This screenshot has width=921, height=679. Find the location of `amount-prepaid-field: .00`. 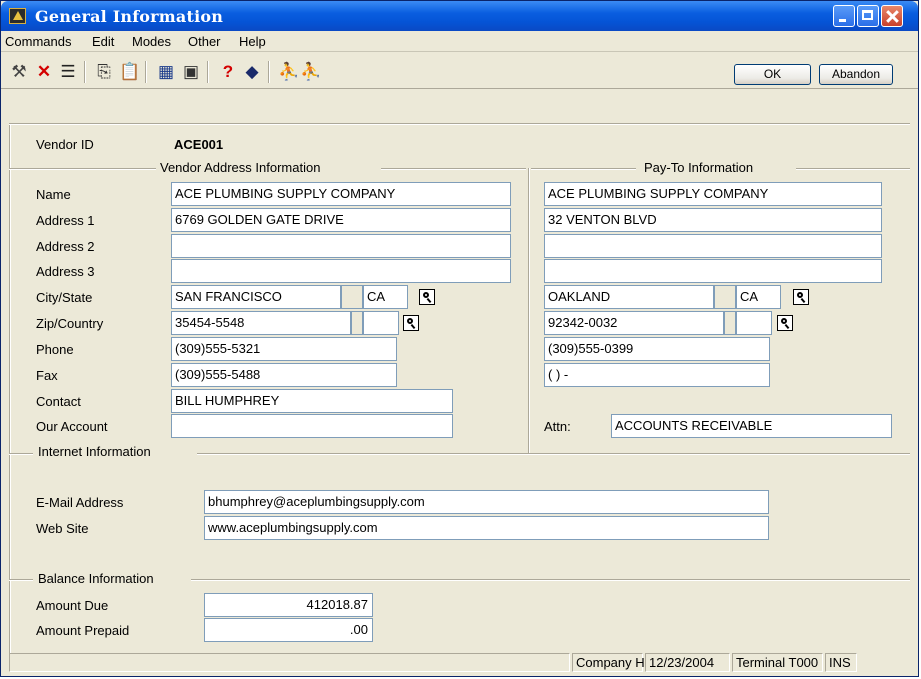

amount-prepaid-field: .00 is located at coordinates (288, 630).